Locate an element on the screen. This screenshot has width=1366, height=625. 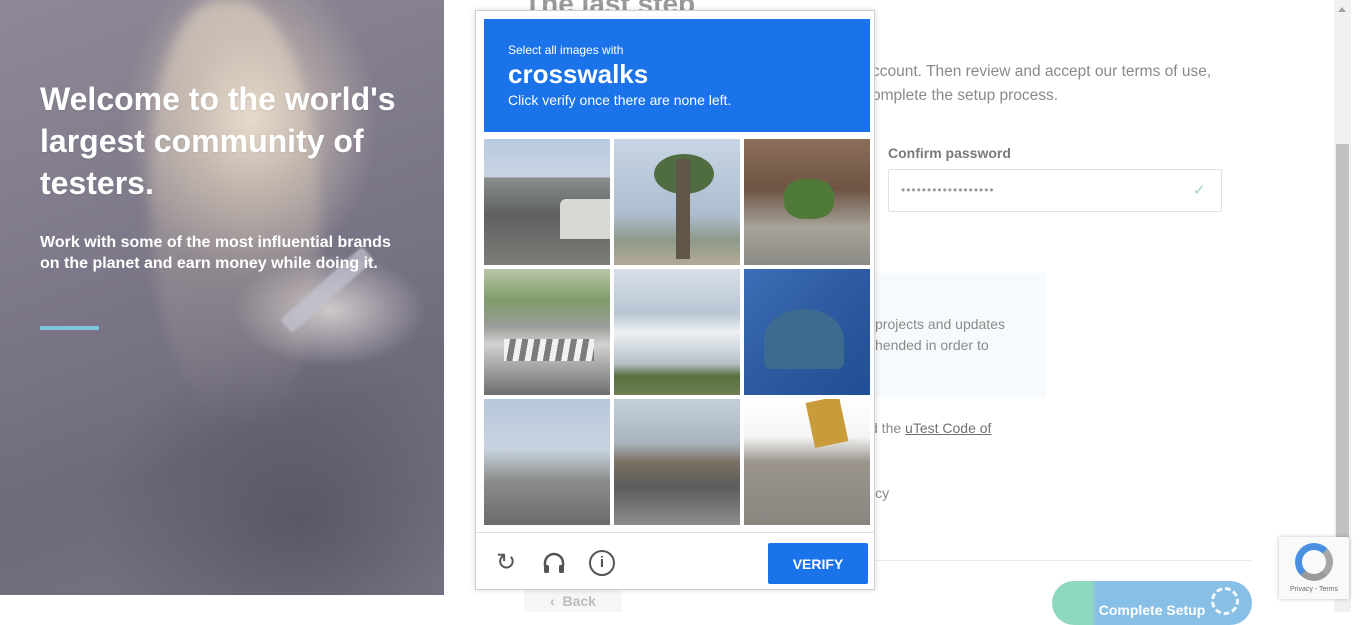
intro-line-2: omplete the setup process. is located at coordinates (965, 95).